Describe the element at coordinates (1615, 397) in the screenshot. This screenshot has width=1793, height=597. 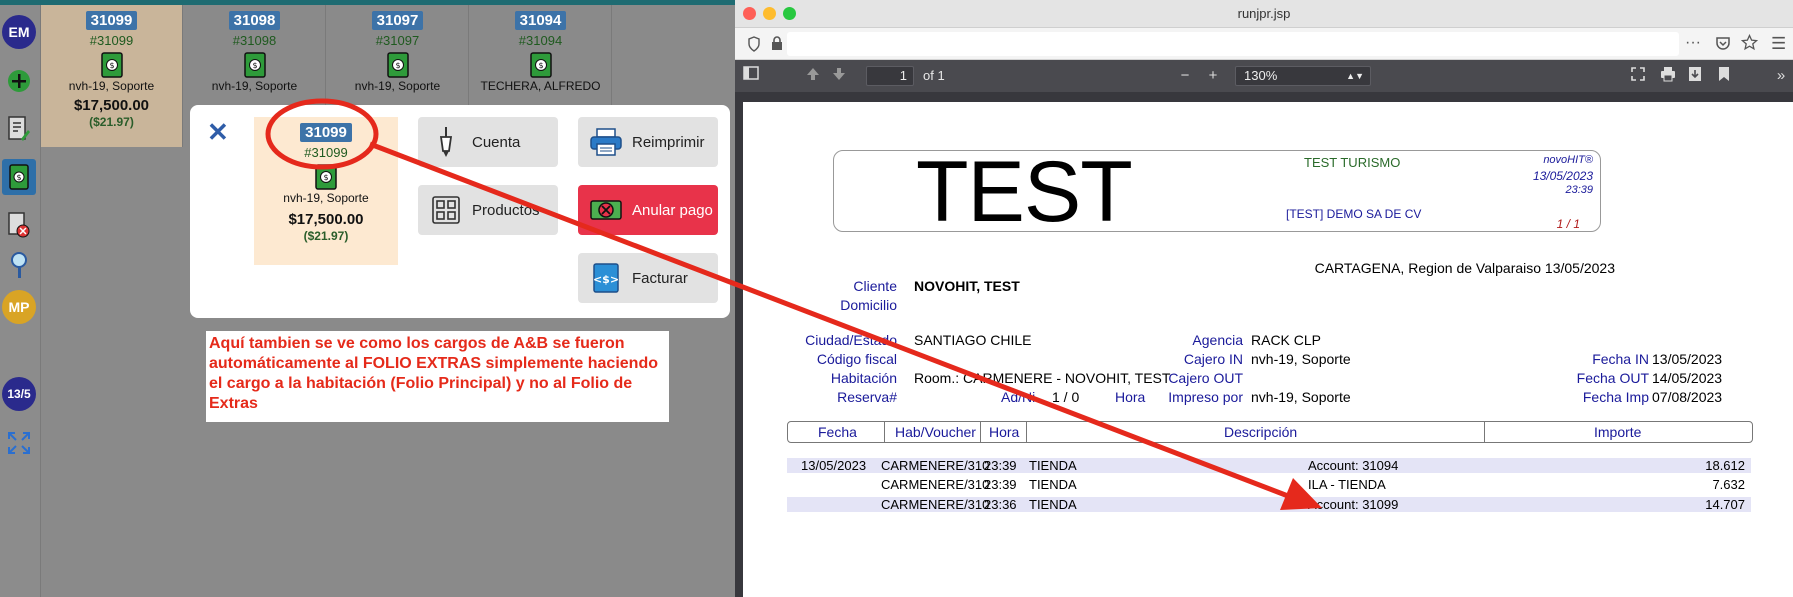
I see `label-fecha-imp: Fecha Imp` at that location.